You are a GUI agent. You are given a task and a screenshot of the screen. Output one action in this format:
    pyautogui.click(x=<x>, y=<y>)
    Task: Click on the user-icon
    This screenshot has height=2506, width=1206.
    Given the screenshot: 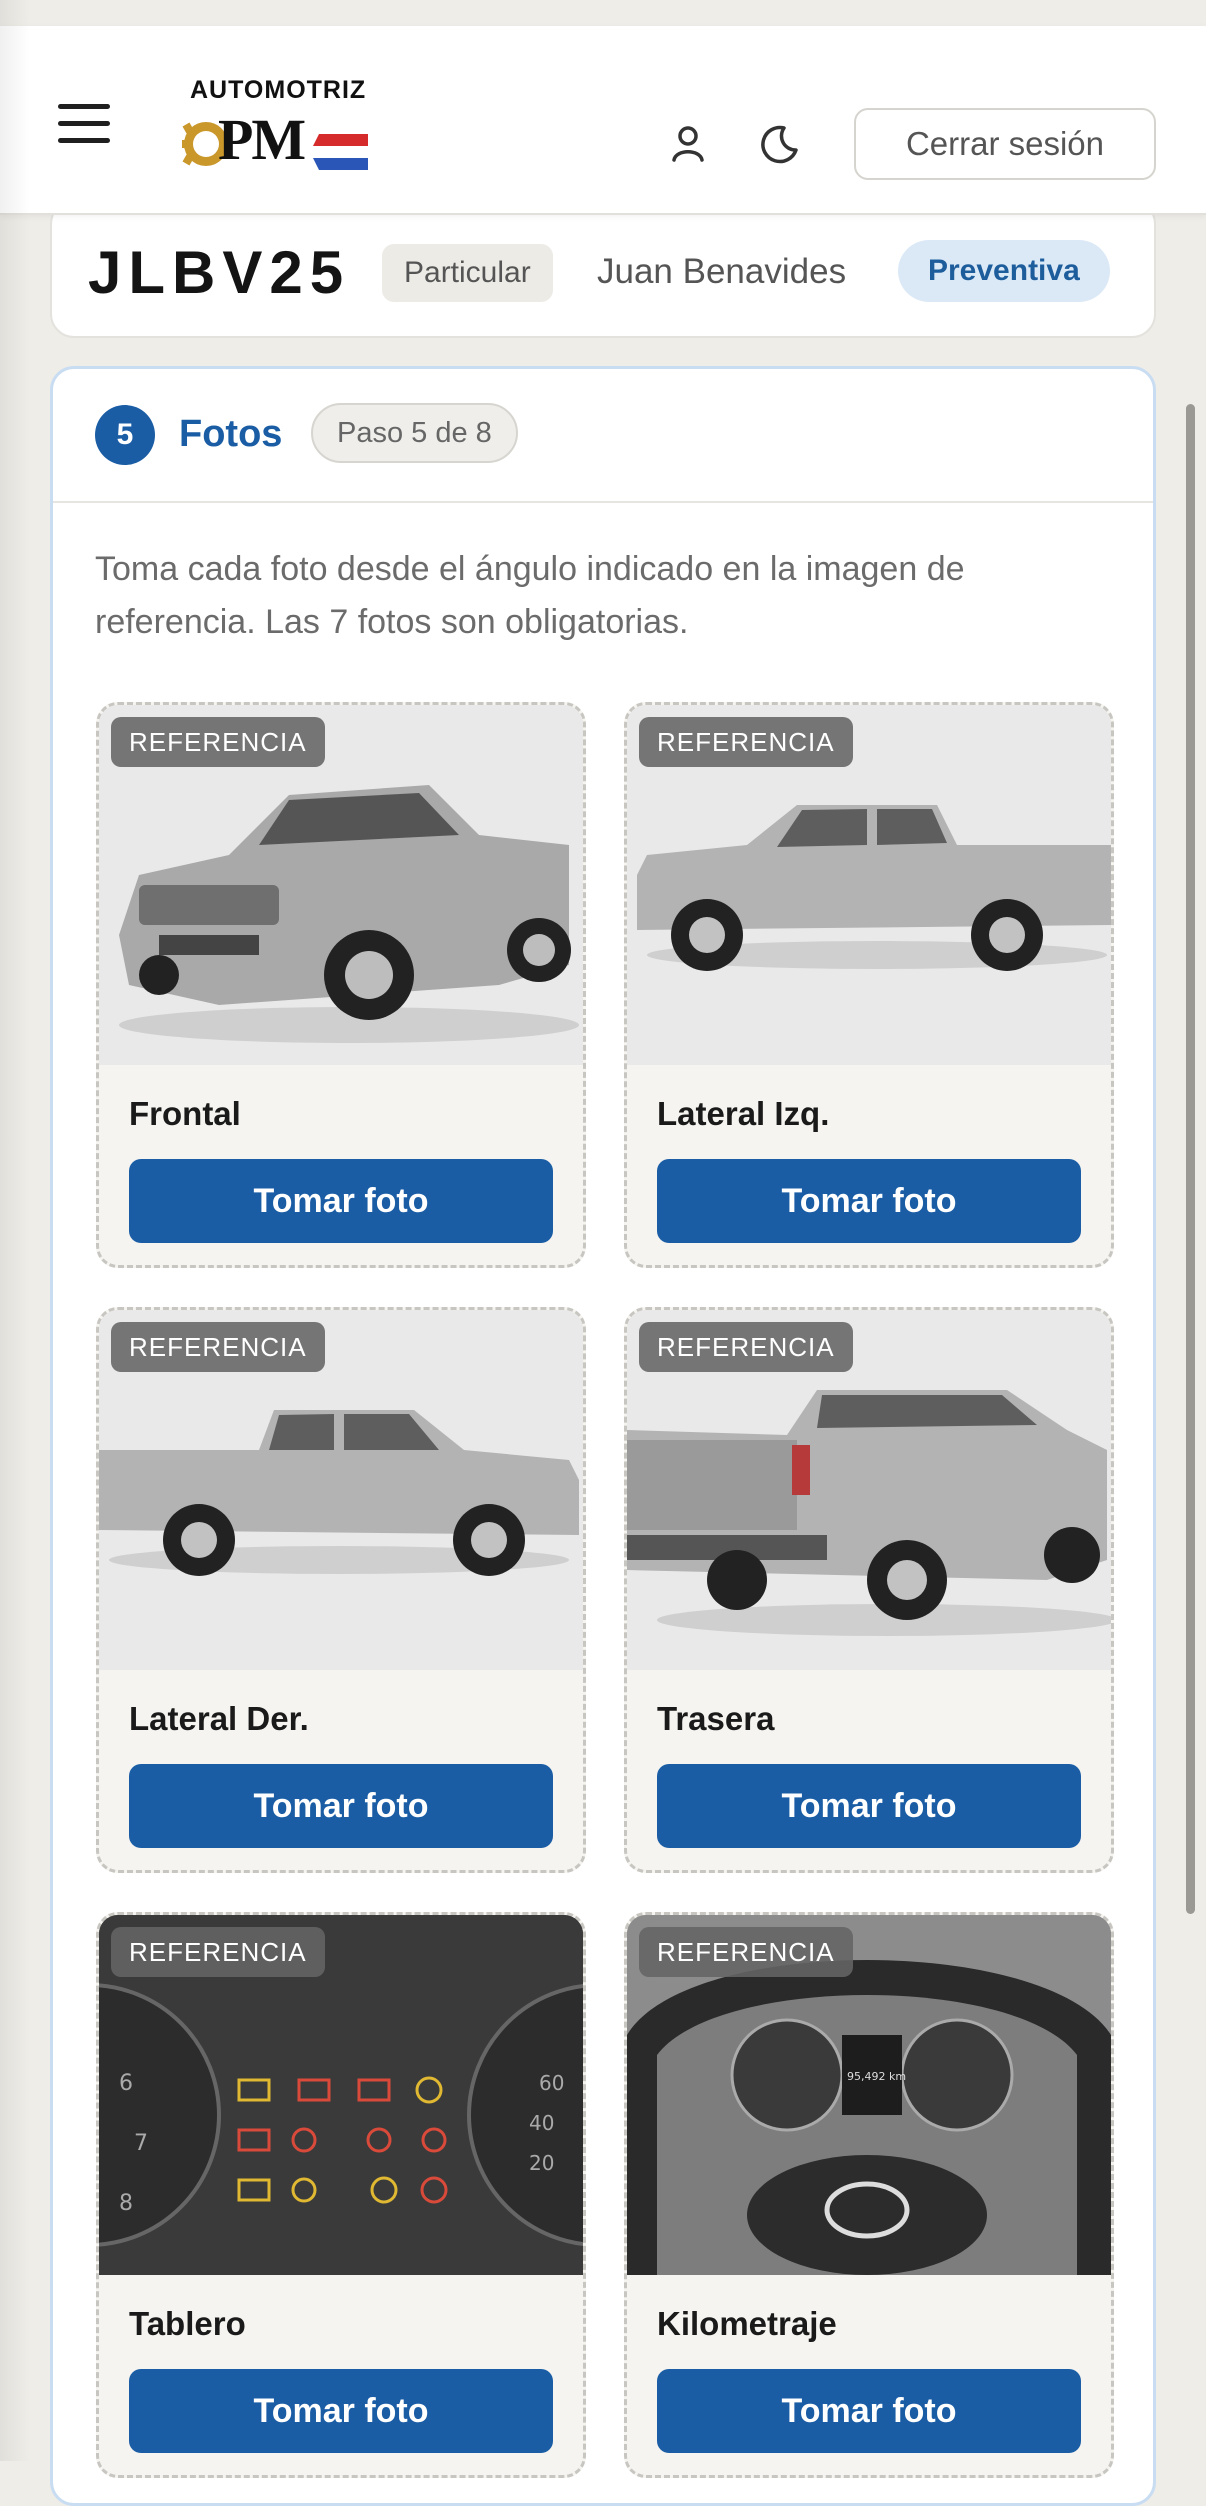 What is the action you would take?
    pyautogui.click(x=688, y=144)
    